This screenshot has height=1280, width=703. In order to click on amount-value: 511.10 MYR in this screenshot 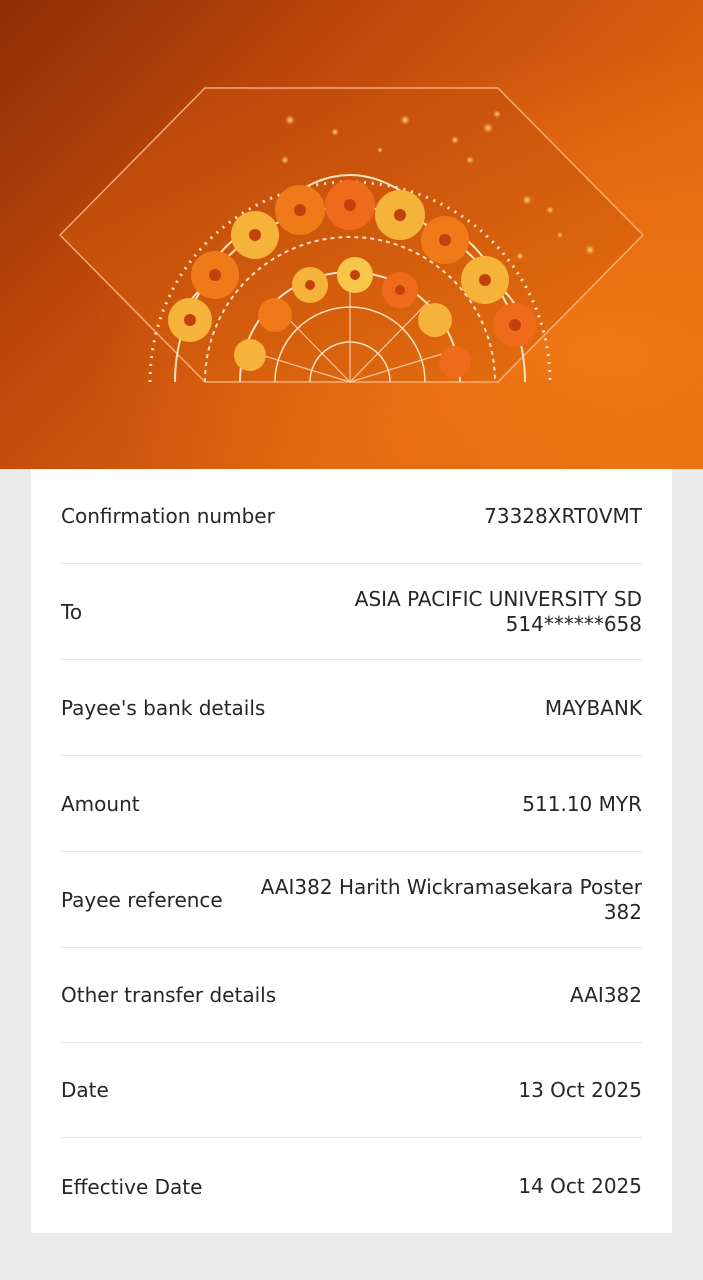, I will do `click(582, 803)`.